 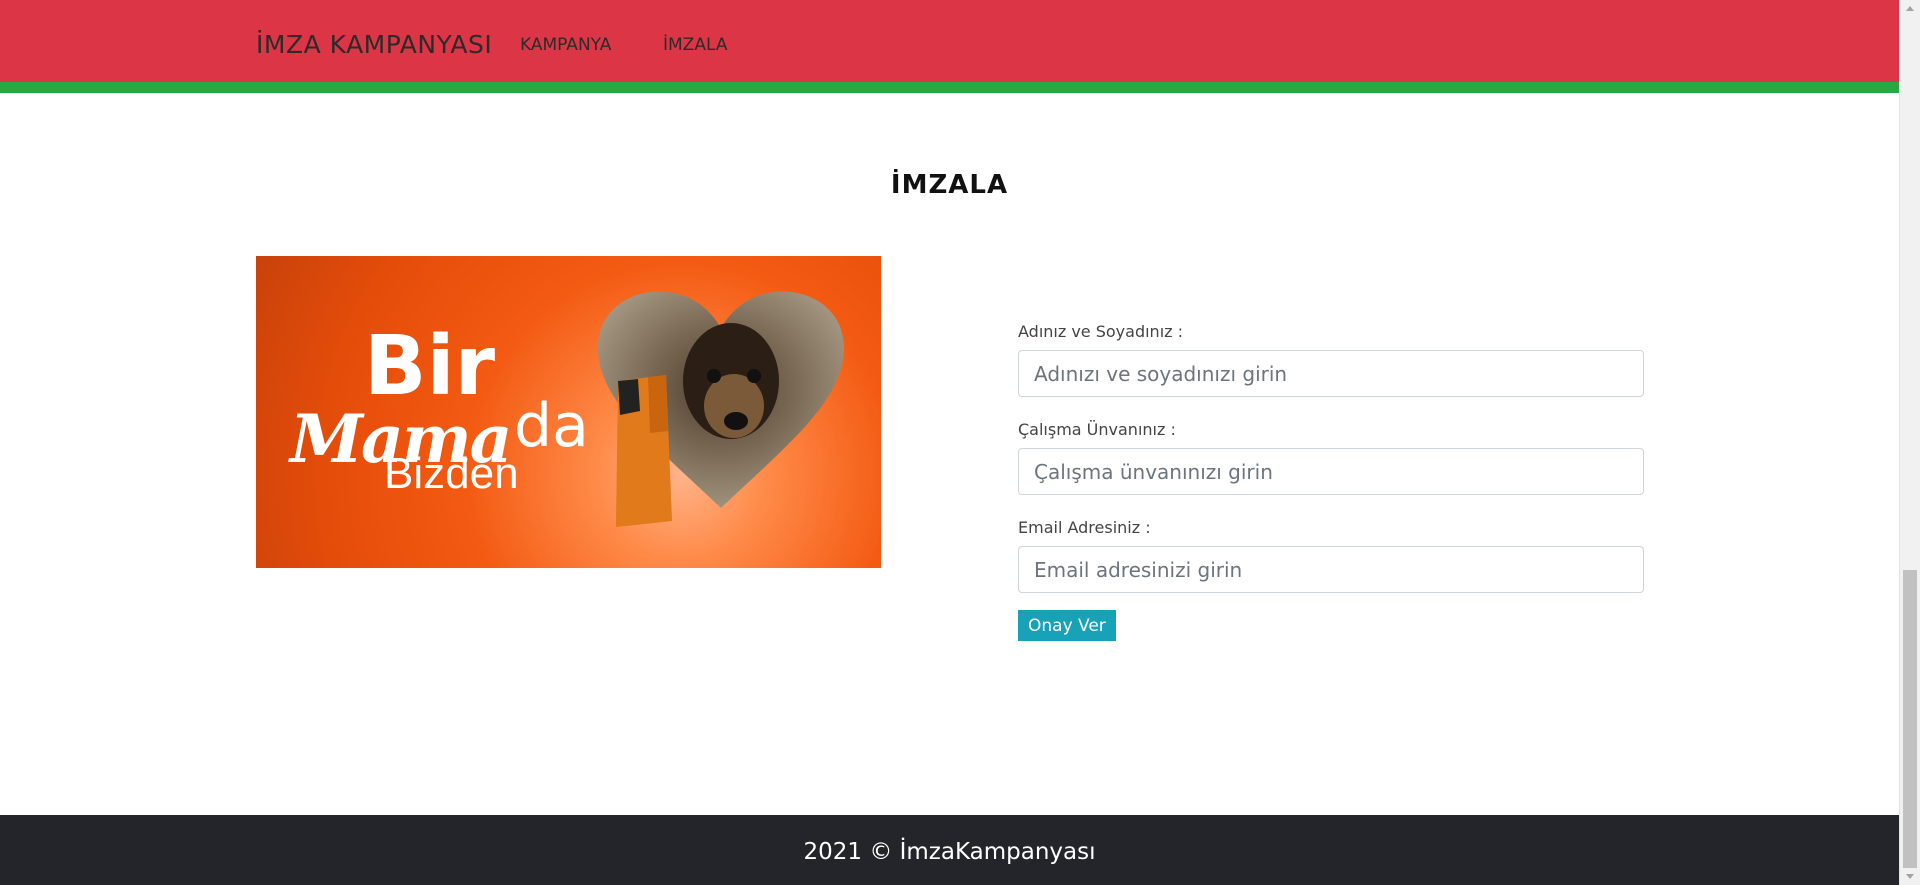 I want to click on scrollbar-thumb, so click(x=1910, y=719).